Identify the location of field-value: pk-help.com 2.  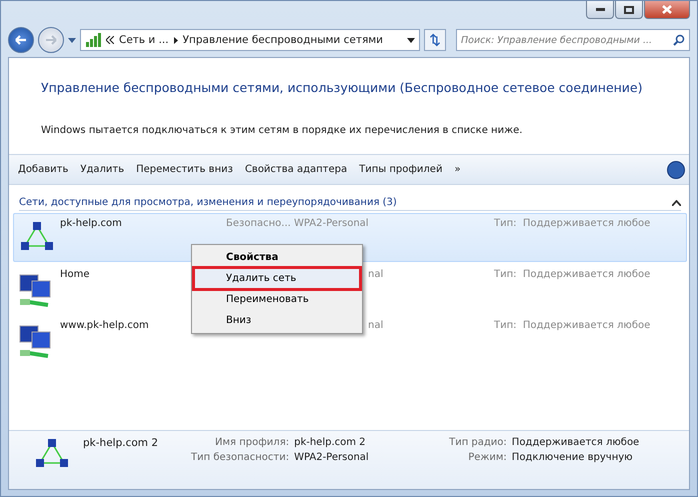
(330, 442).